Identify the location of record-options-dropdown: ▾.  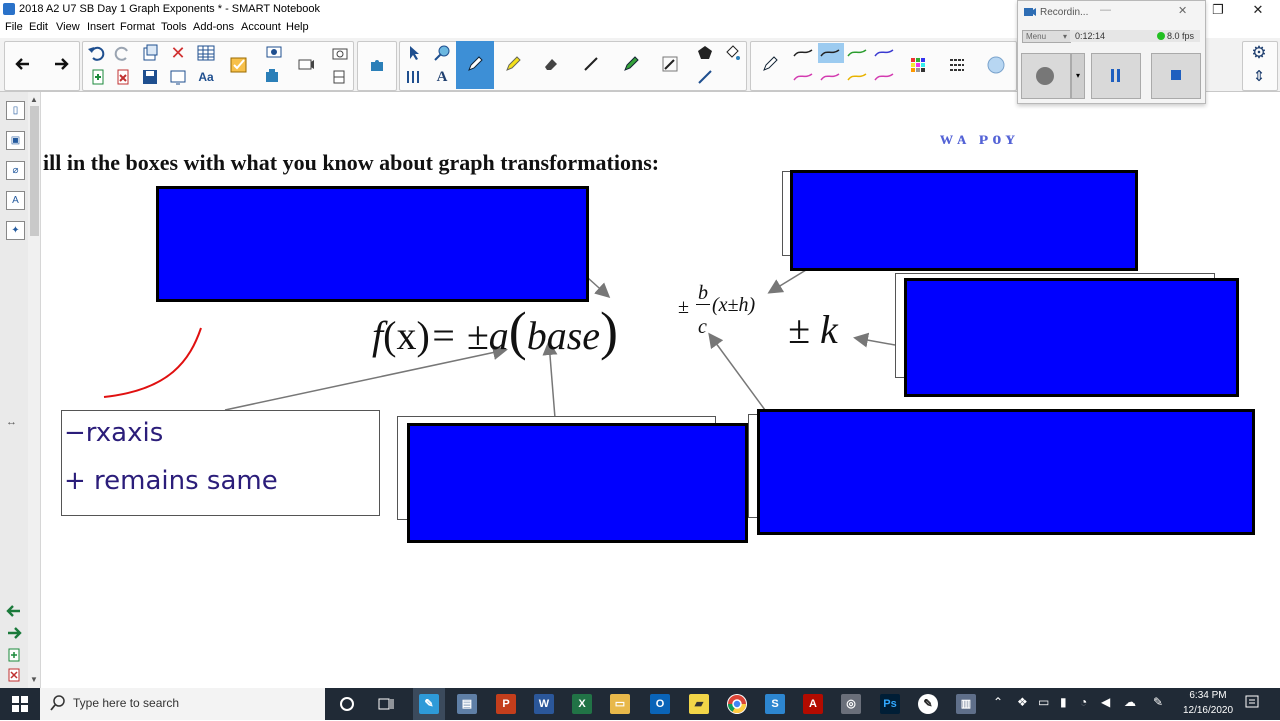
(1078, 76).